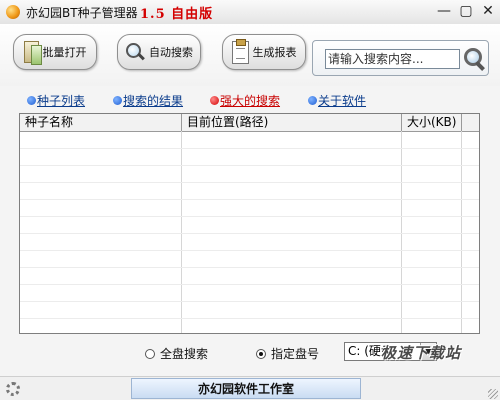 This screenshot has height=400, width=500. What do you see at coordinates (32, 53) in the screenshot?
I see `batch-open-icon` at bounding box center [32, 53].